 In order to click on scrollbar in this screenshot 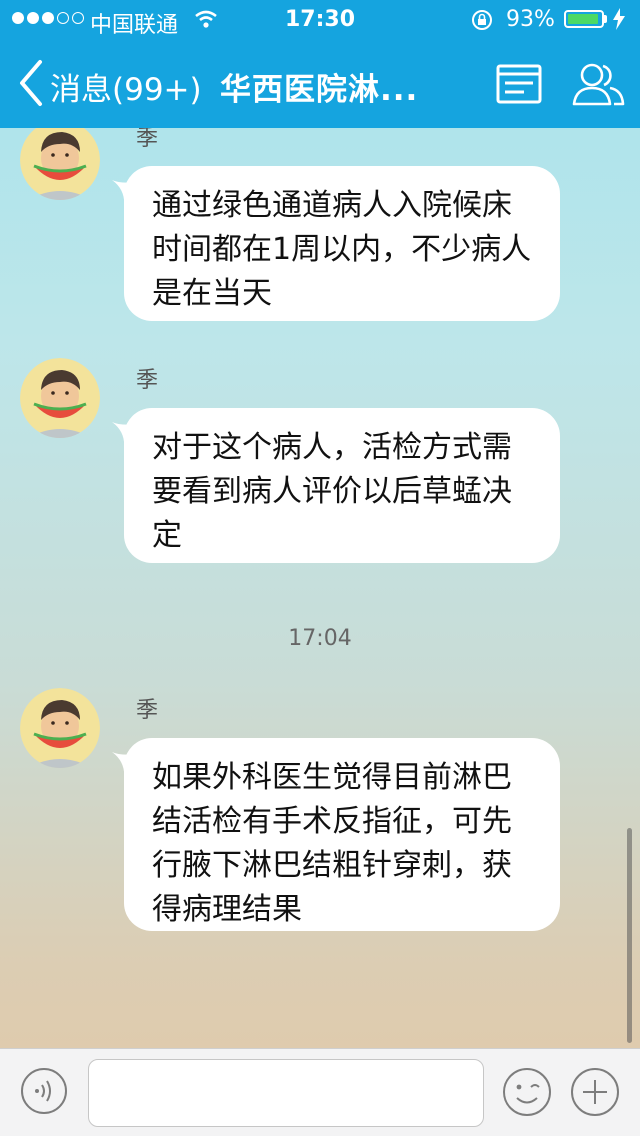, I will do `click(629, 935)`.